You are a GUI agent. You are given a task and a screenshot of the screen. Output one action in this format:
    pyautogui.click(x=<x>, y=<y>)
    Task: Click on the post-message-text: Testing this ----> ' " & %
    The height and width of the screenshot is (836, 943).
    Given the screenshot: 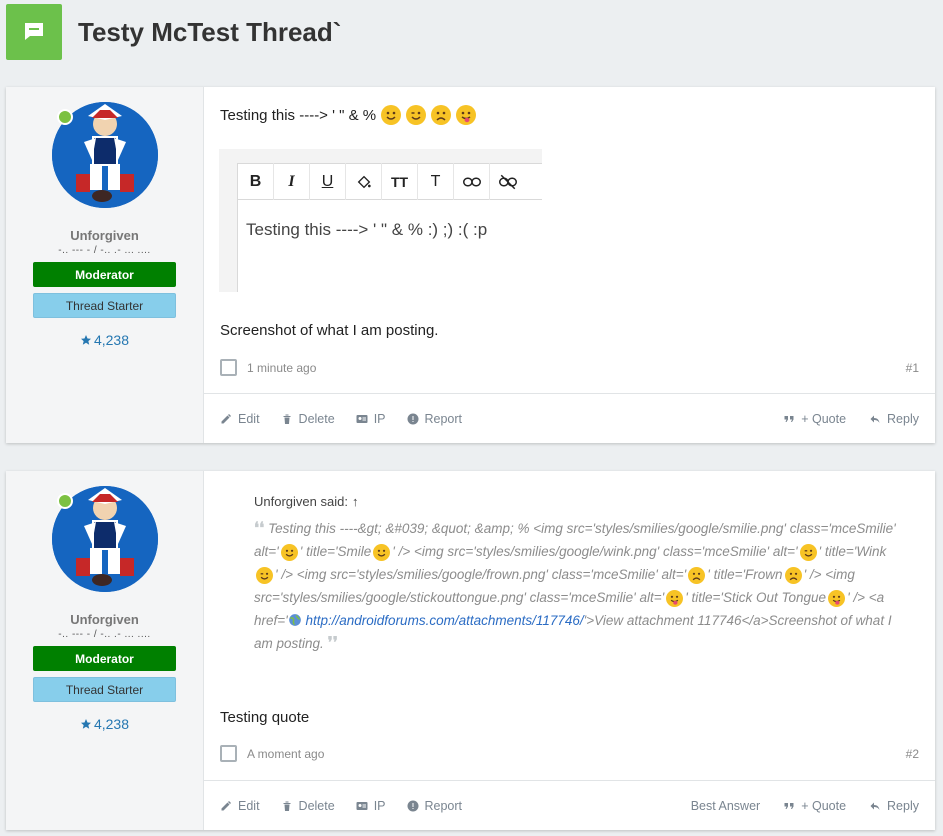 What is the action you would take?
    pyautogui.click(x=298, y=115)
    